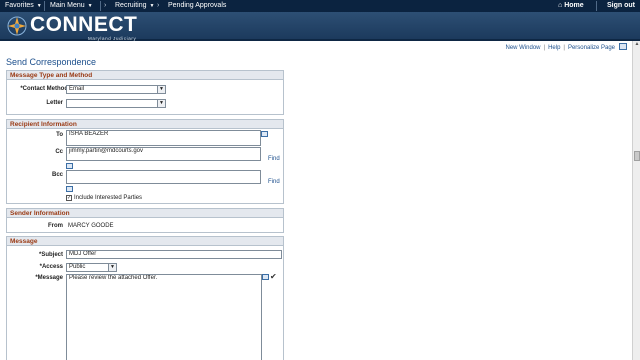 The width and height of the screenshot is (640, 360). What do you see at coordinates (54, 103) in the screenshot?
I see `letter-label: Letter` at bounding box center [54, 103].